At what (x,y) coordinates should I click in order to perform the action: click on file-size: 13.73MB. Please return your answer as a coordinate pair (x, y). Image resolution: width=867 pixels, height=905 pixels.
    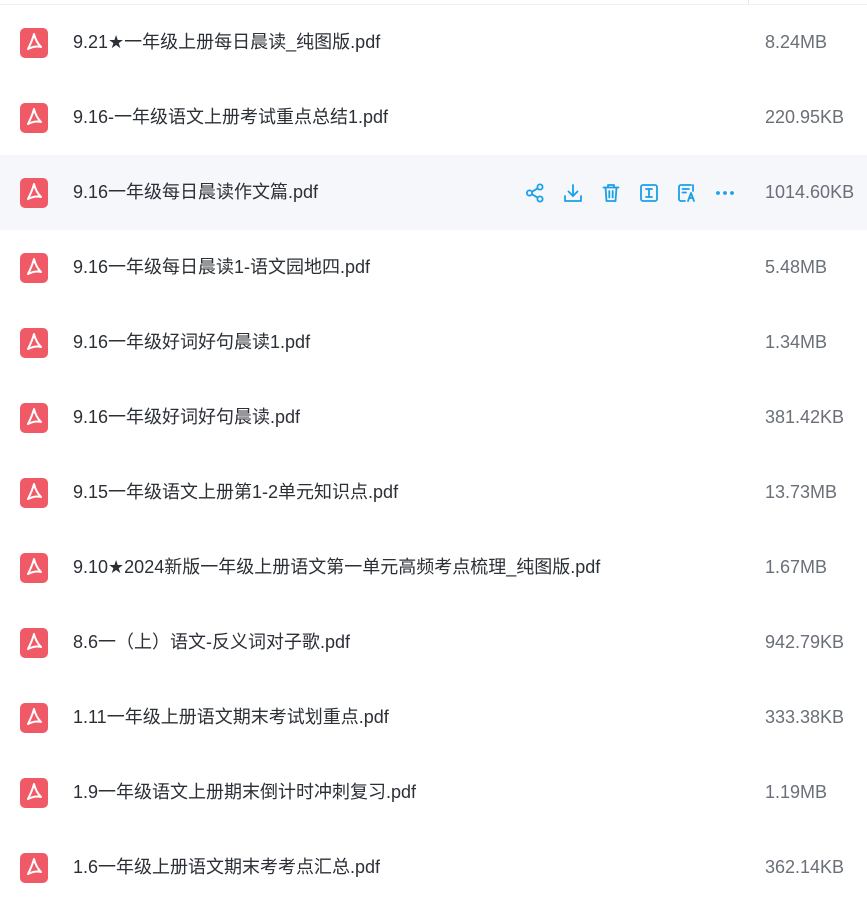
    Looking at the image, I should click on (801, 492).